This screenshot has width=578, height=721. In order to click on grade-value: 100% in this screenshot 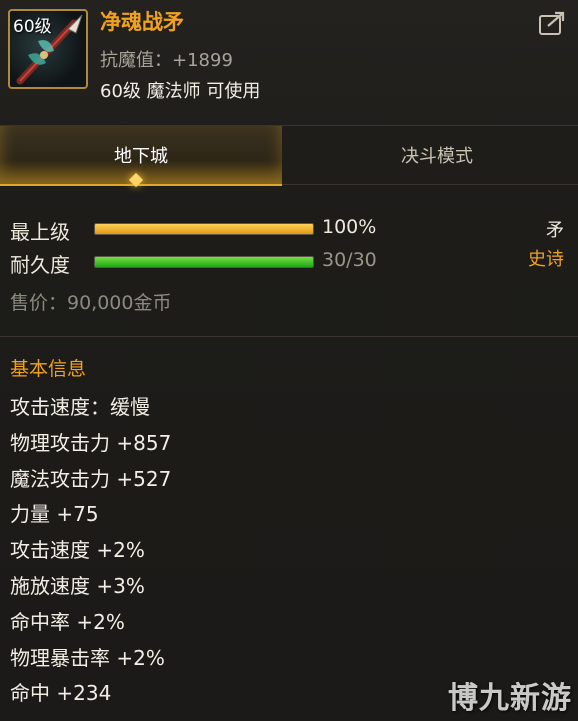, I will do `click(349, 227)`.